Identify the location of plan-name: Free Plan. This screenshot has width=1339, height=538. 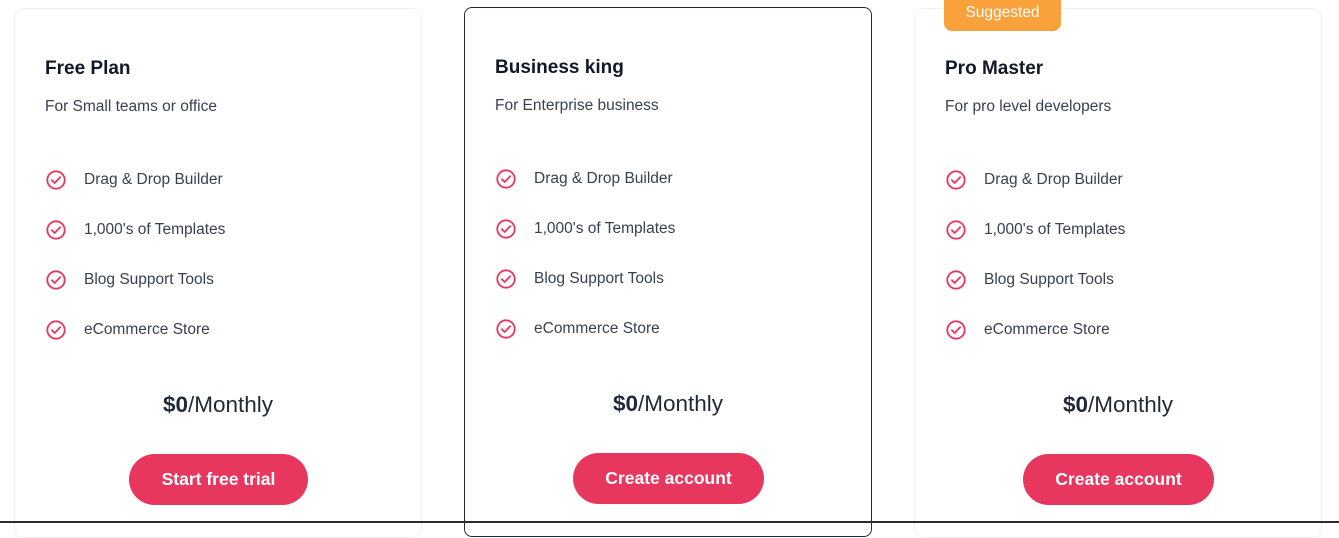
(88, 68).